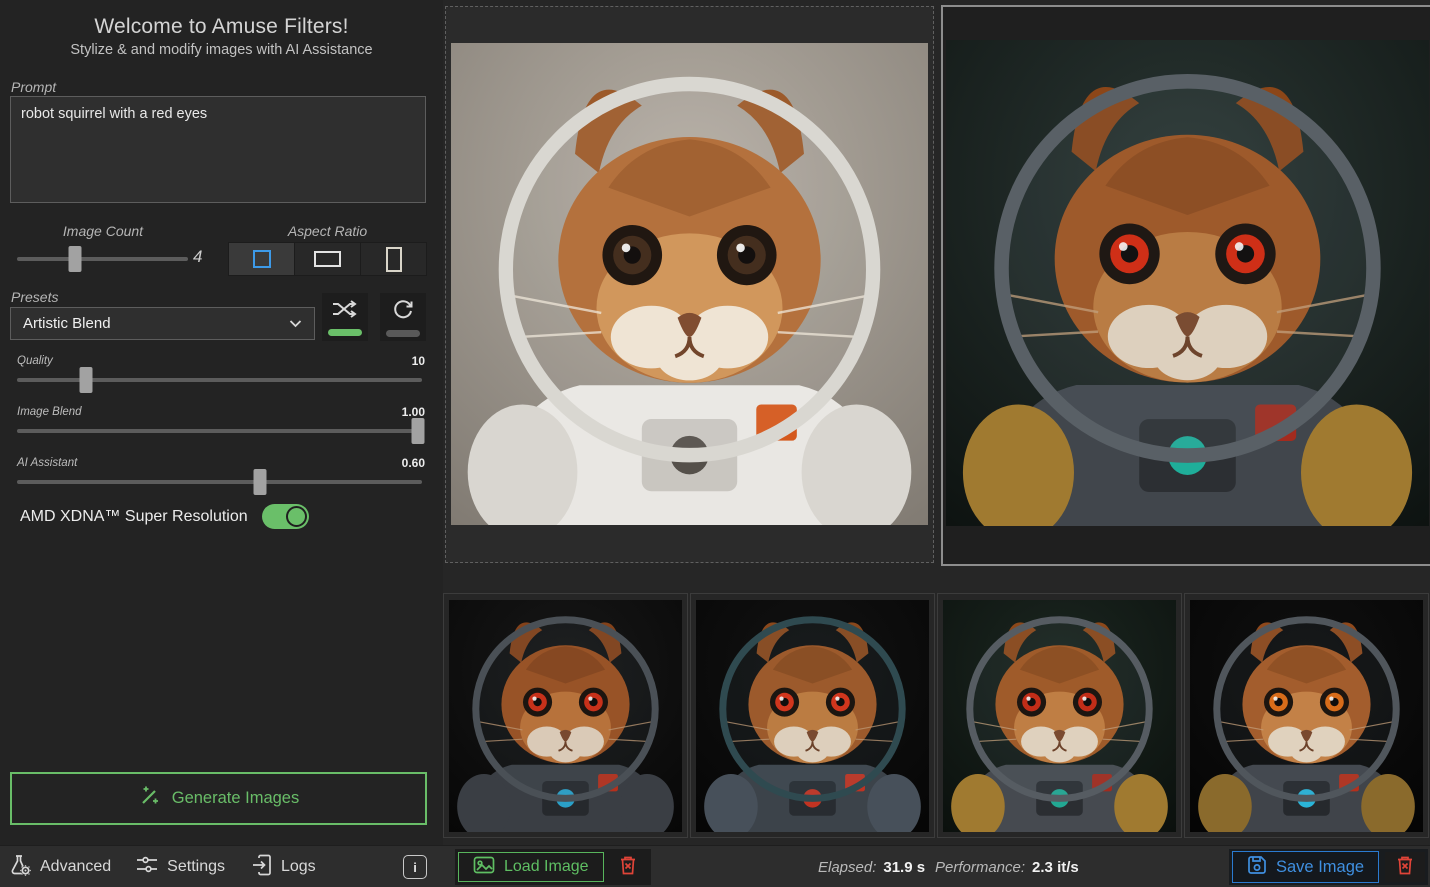  I want to click on portrait-icon, so click(393, 259).